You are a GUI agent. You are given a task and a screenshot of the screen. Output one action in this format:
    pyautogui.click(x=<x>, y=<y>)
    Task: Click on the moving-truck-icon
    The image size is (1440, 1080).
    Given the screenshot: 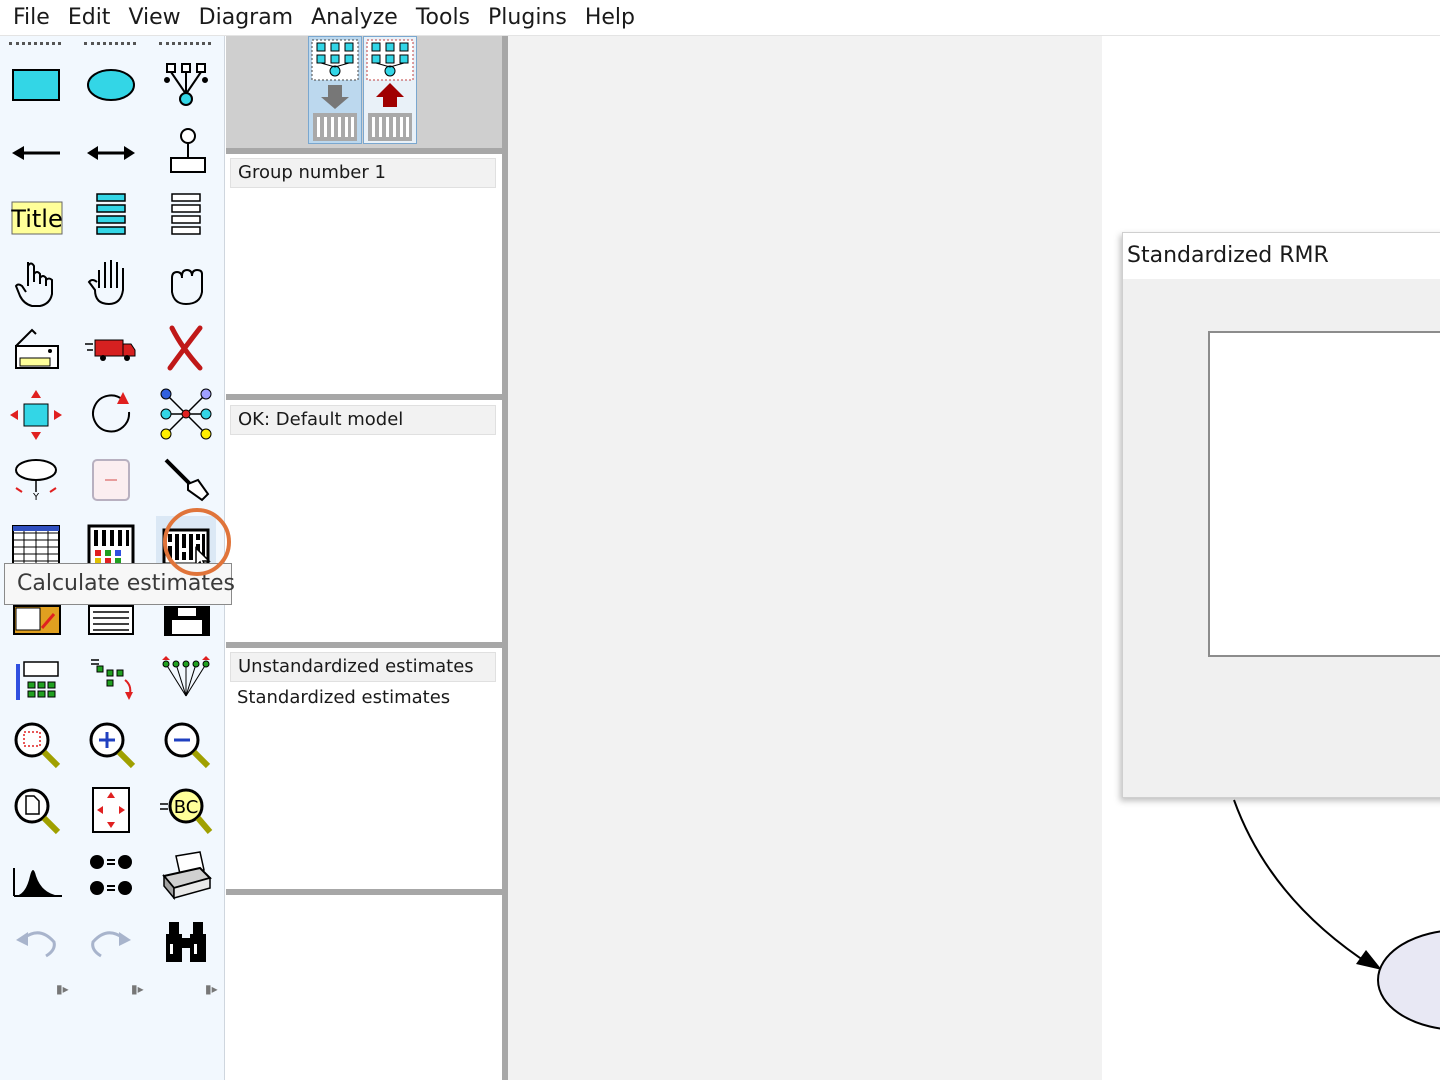 What is the action you would take?
    pyautogui.click(x=110, y=350)
    